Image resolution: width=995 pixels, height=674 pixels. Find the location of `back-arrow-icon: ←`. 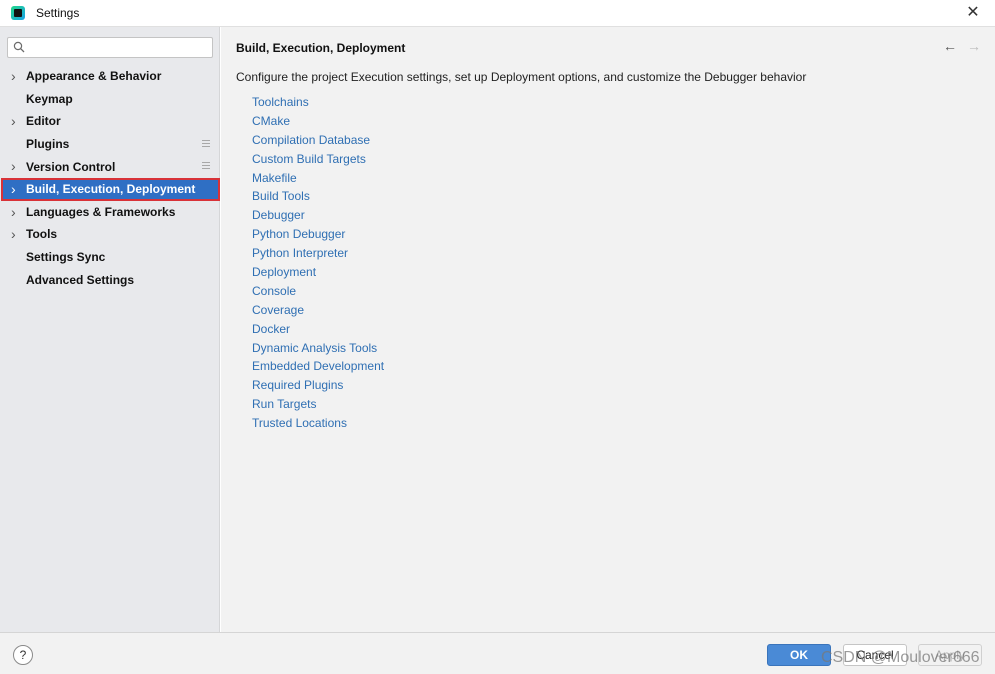

back-arrow-icon: ← is located at coordinates (950, 46).